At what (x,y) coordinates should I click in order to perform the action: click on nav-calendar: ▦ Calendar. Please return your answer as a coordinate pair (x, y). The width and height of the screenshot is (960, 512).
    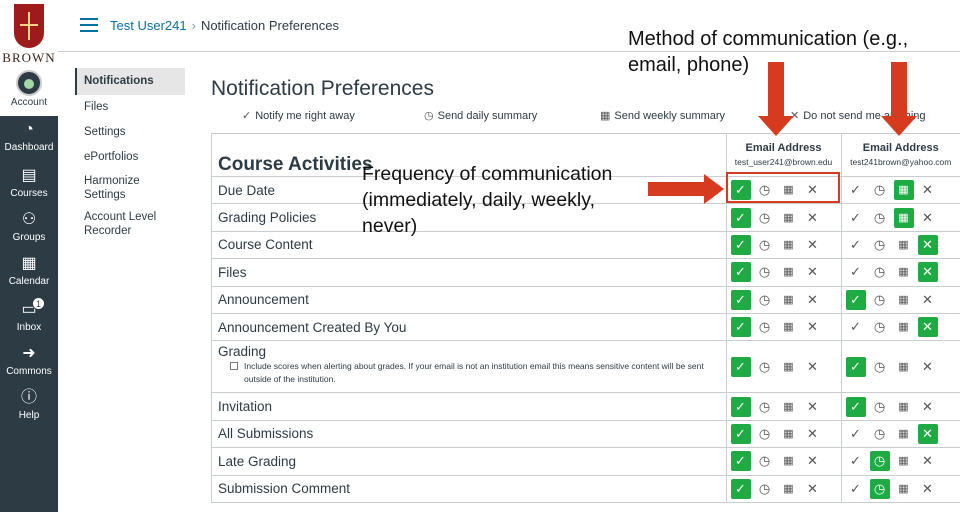
    Looking at the image, I should click on (29, 270).